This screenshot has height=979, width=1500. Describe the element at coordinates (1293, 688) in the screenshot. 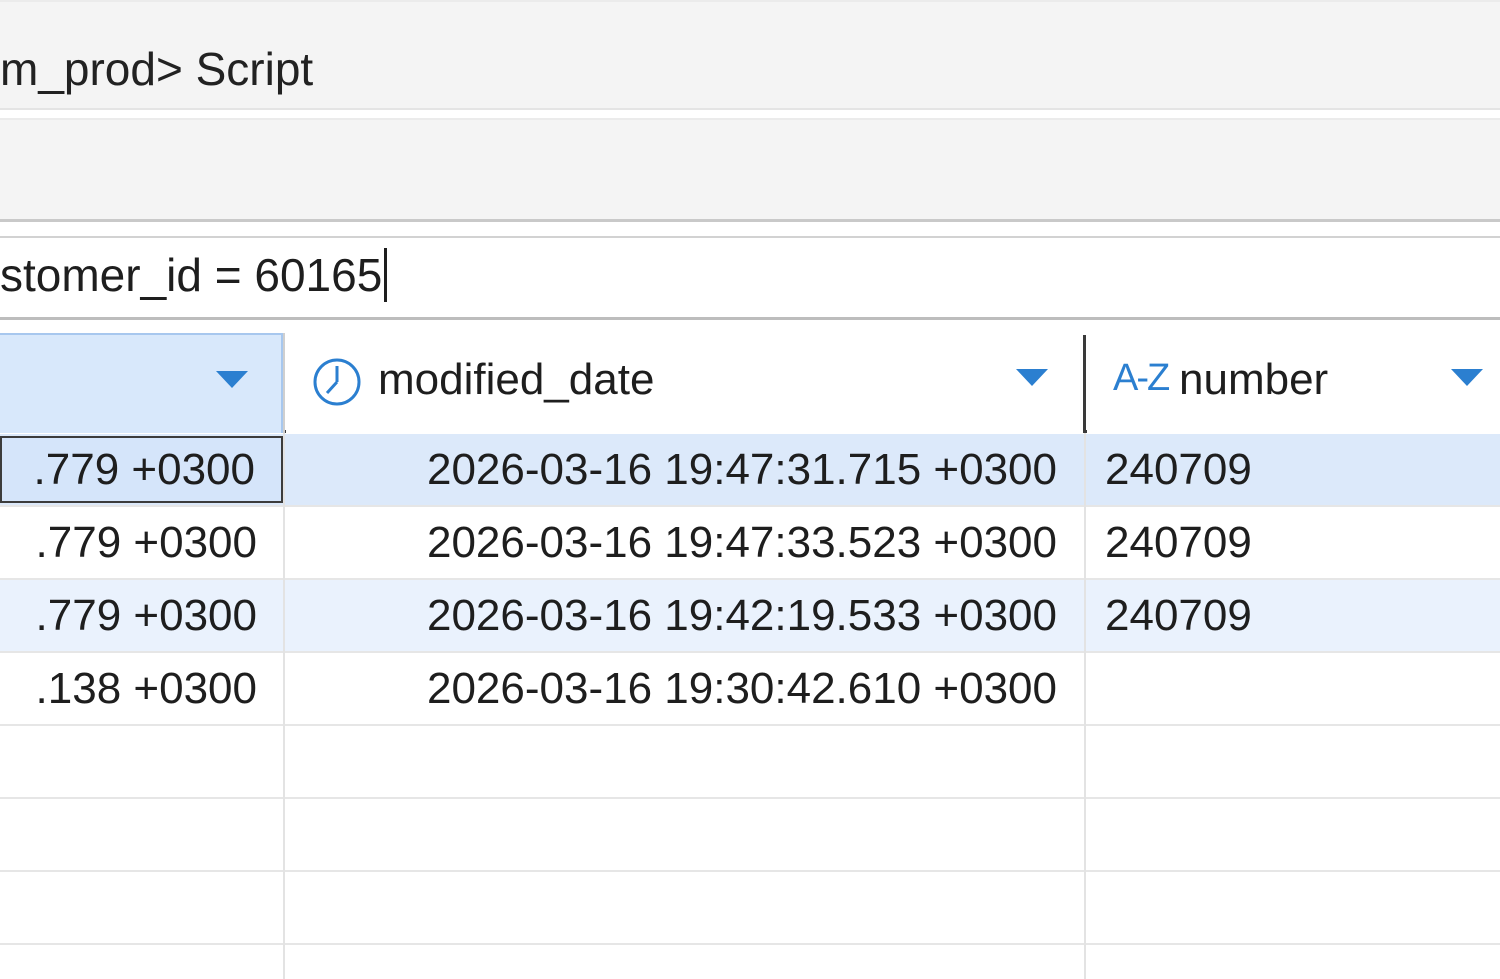

I see `table-cell` at that location.